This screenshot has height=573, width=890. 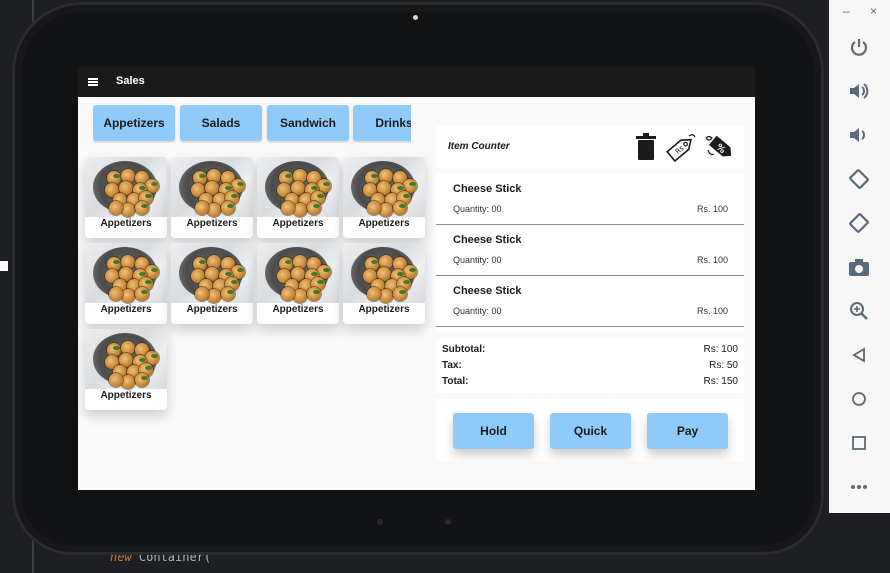 I want to click on camera-icon, so click(x=859, y=267).